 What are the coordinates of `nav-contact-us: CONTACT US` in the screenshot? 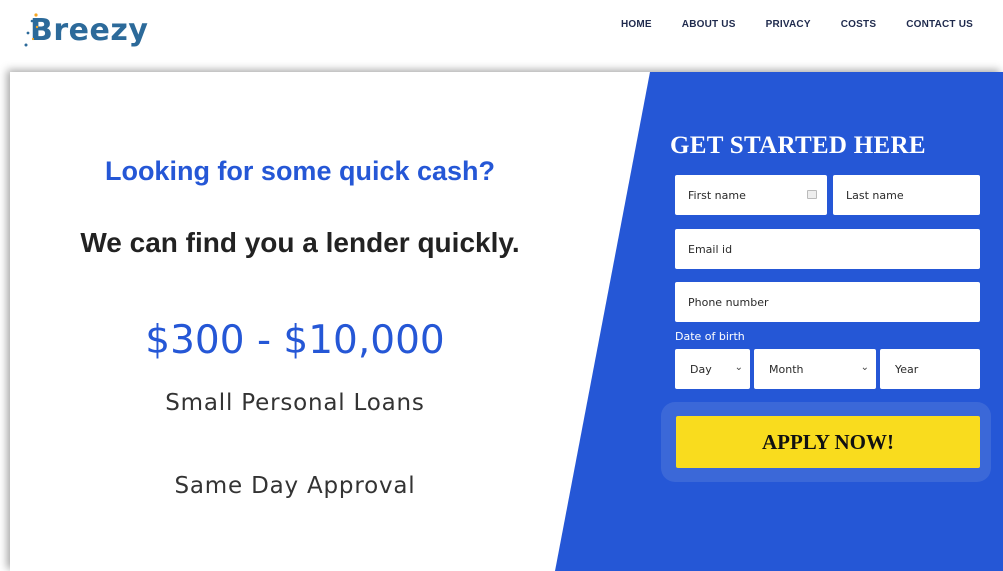 It's located at (939, 24).